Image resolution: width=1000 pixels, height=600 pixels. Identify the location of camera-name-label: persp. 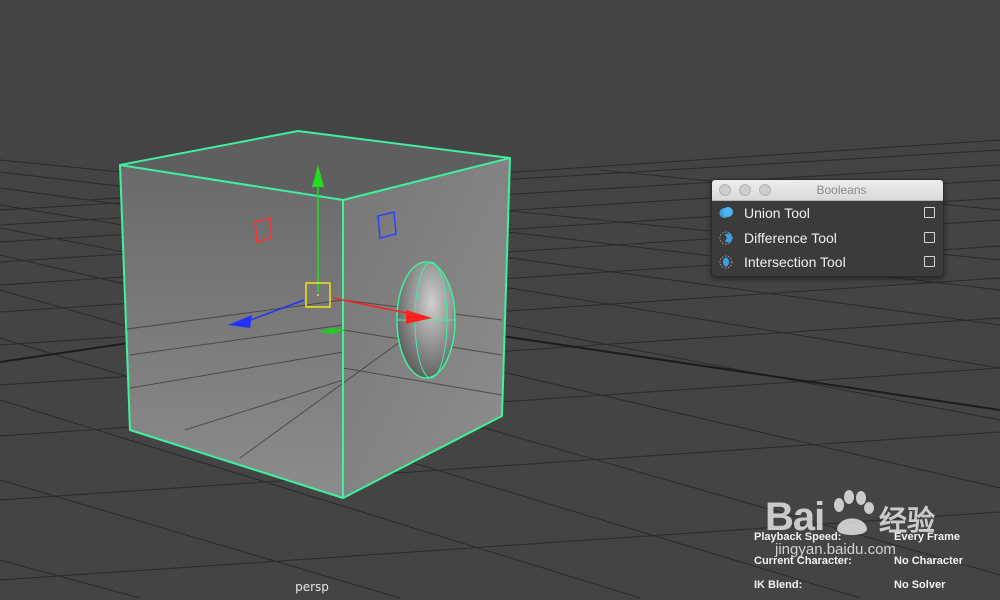
(312, 587).